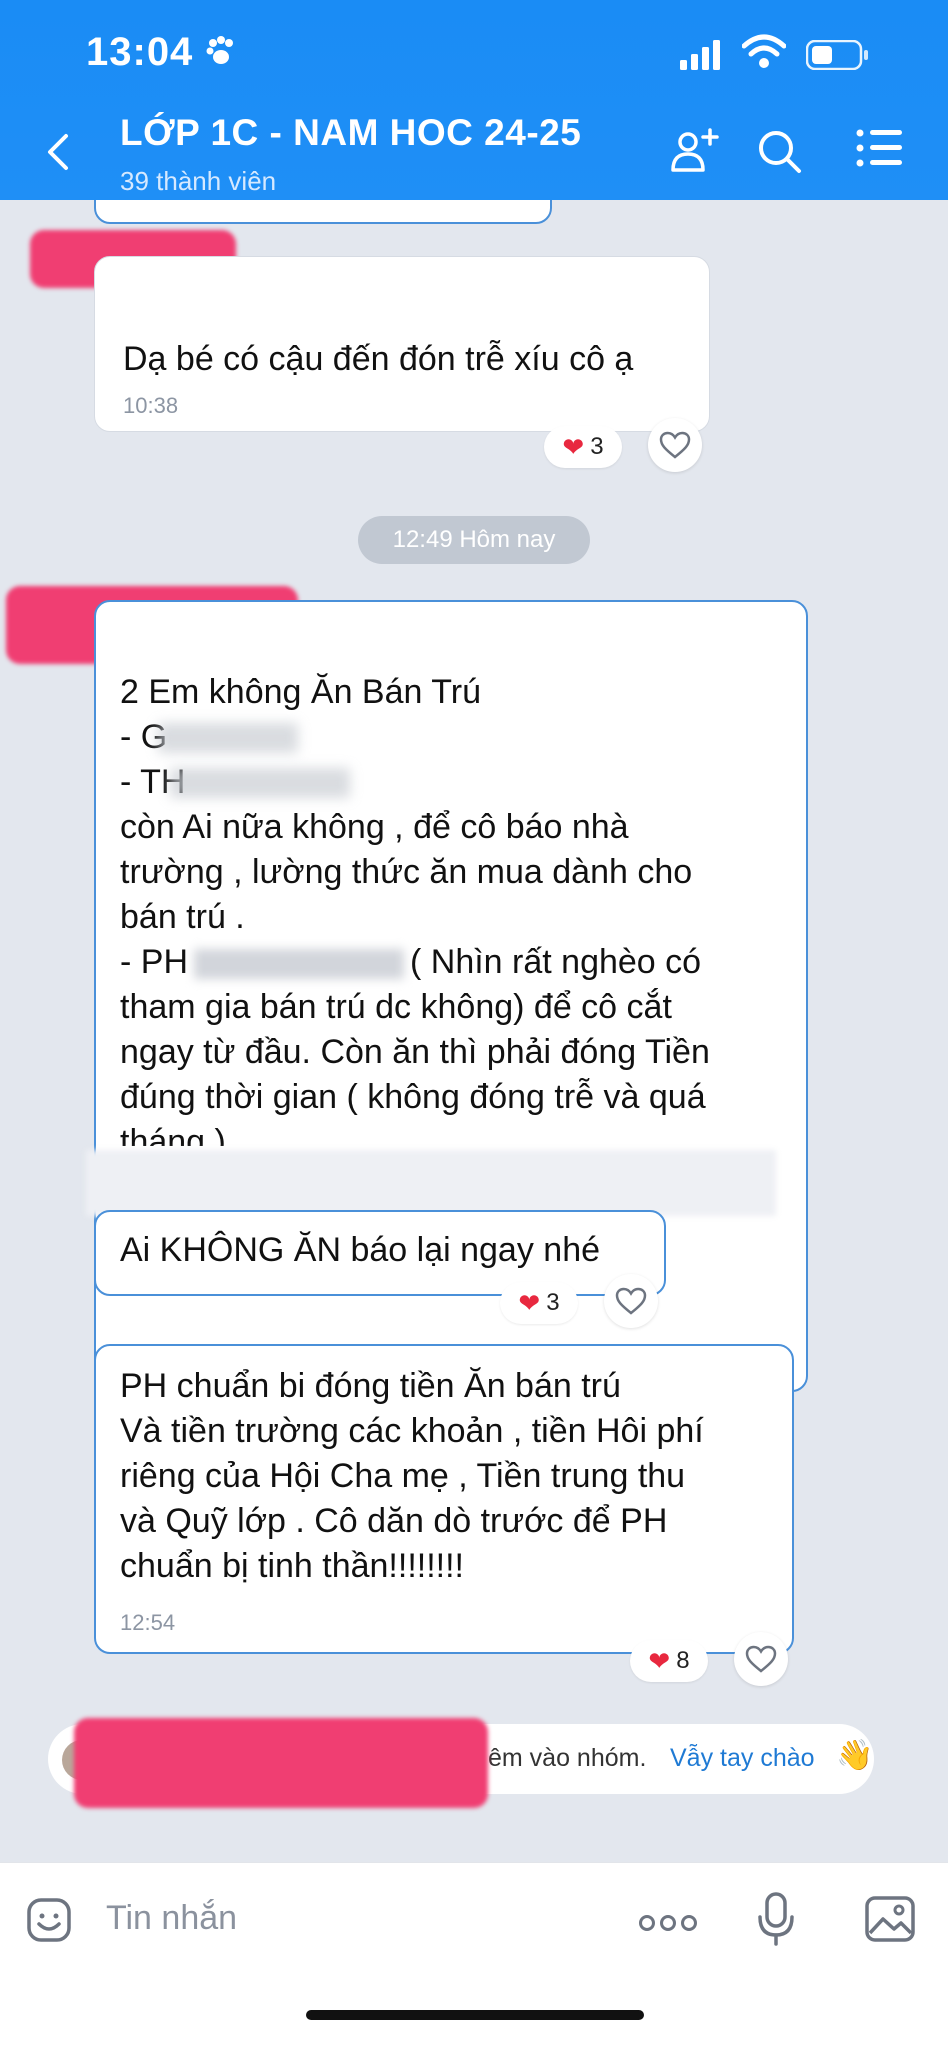 The height and width of the screenshot is (2049, 948). What do you see at coordinates (460, 782) in the screenshot?
I see `message-line: - TH` at bounding box center [460, 782].